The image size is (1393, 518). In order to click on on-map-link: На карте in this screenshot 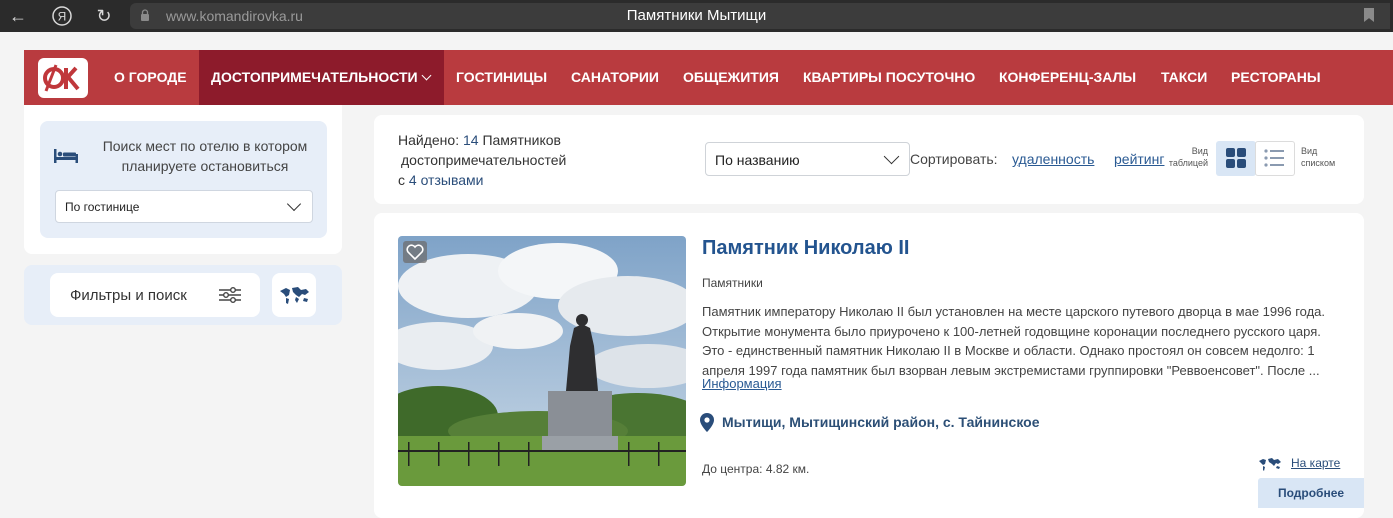, I will do `click(1315, 463)`.